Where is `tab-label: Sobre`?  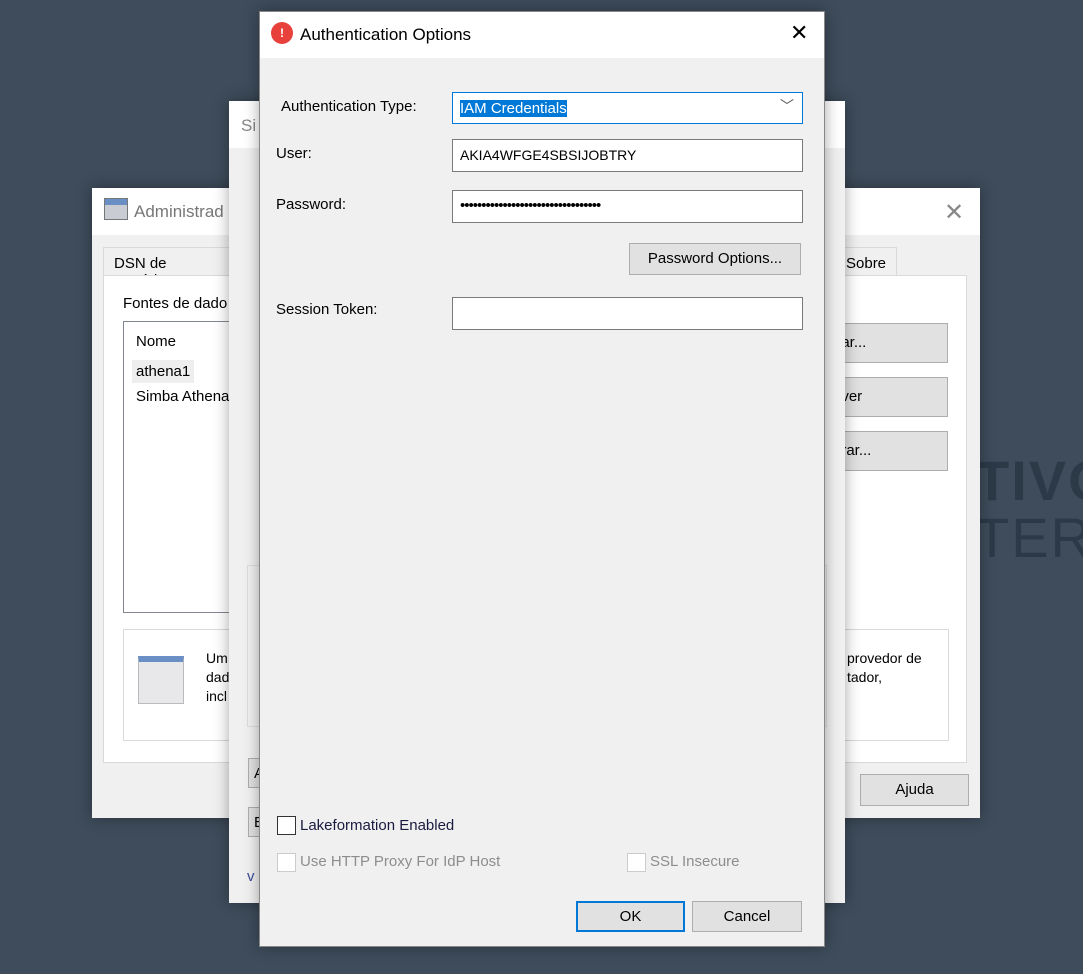 tab-label: Sobre is located at coordinates (866, 263).